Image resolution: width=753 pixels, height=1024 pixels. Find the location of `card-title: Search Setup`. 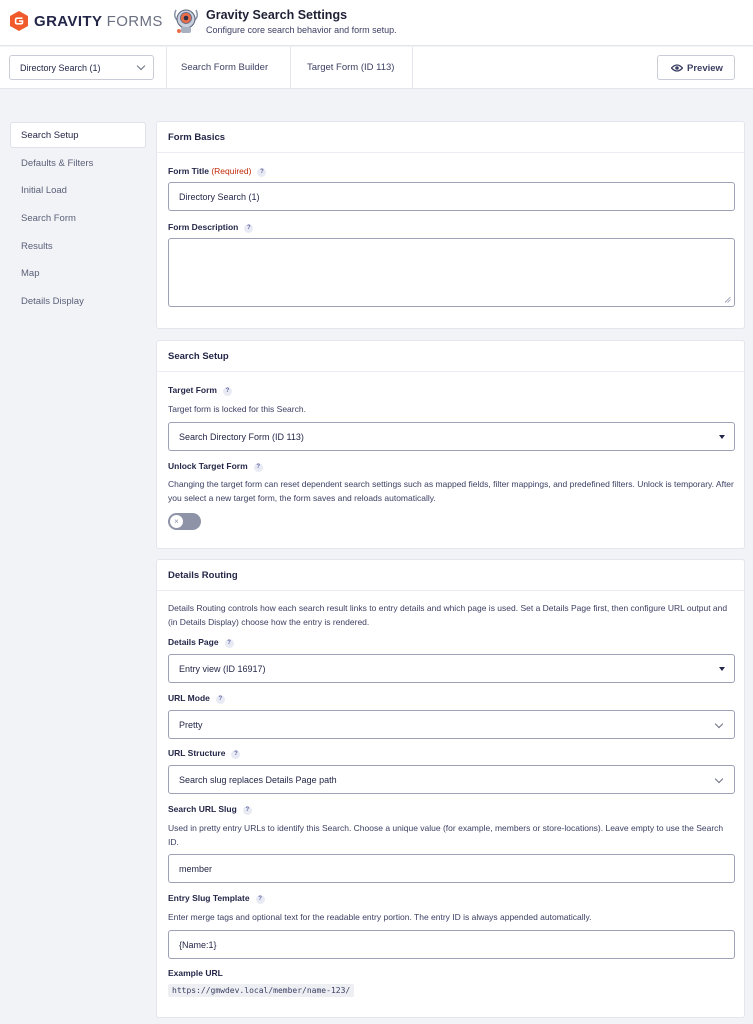

card-title: Search Setup is located at coordinates (198, 356).